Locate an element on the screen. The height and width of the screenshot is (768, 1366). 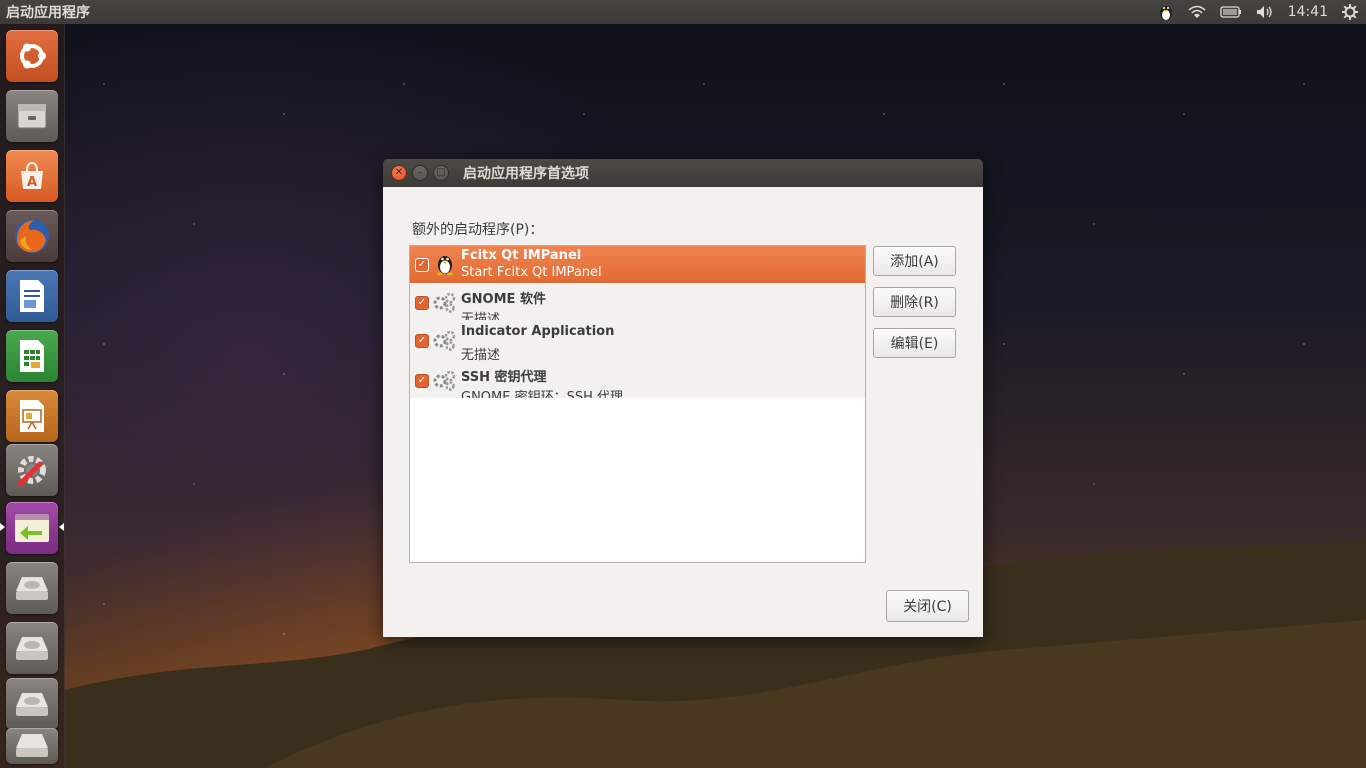
writer-icon is located at coordinates (32, 296).